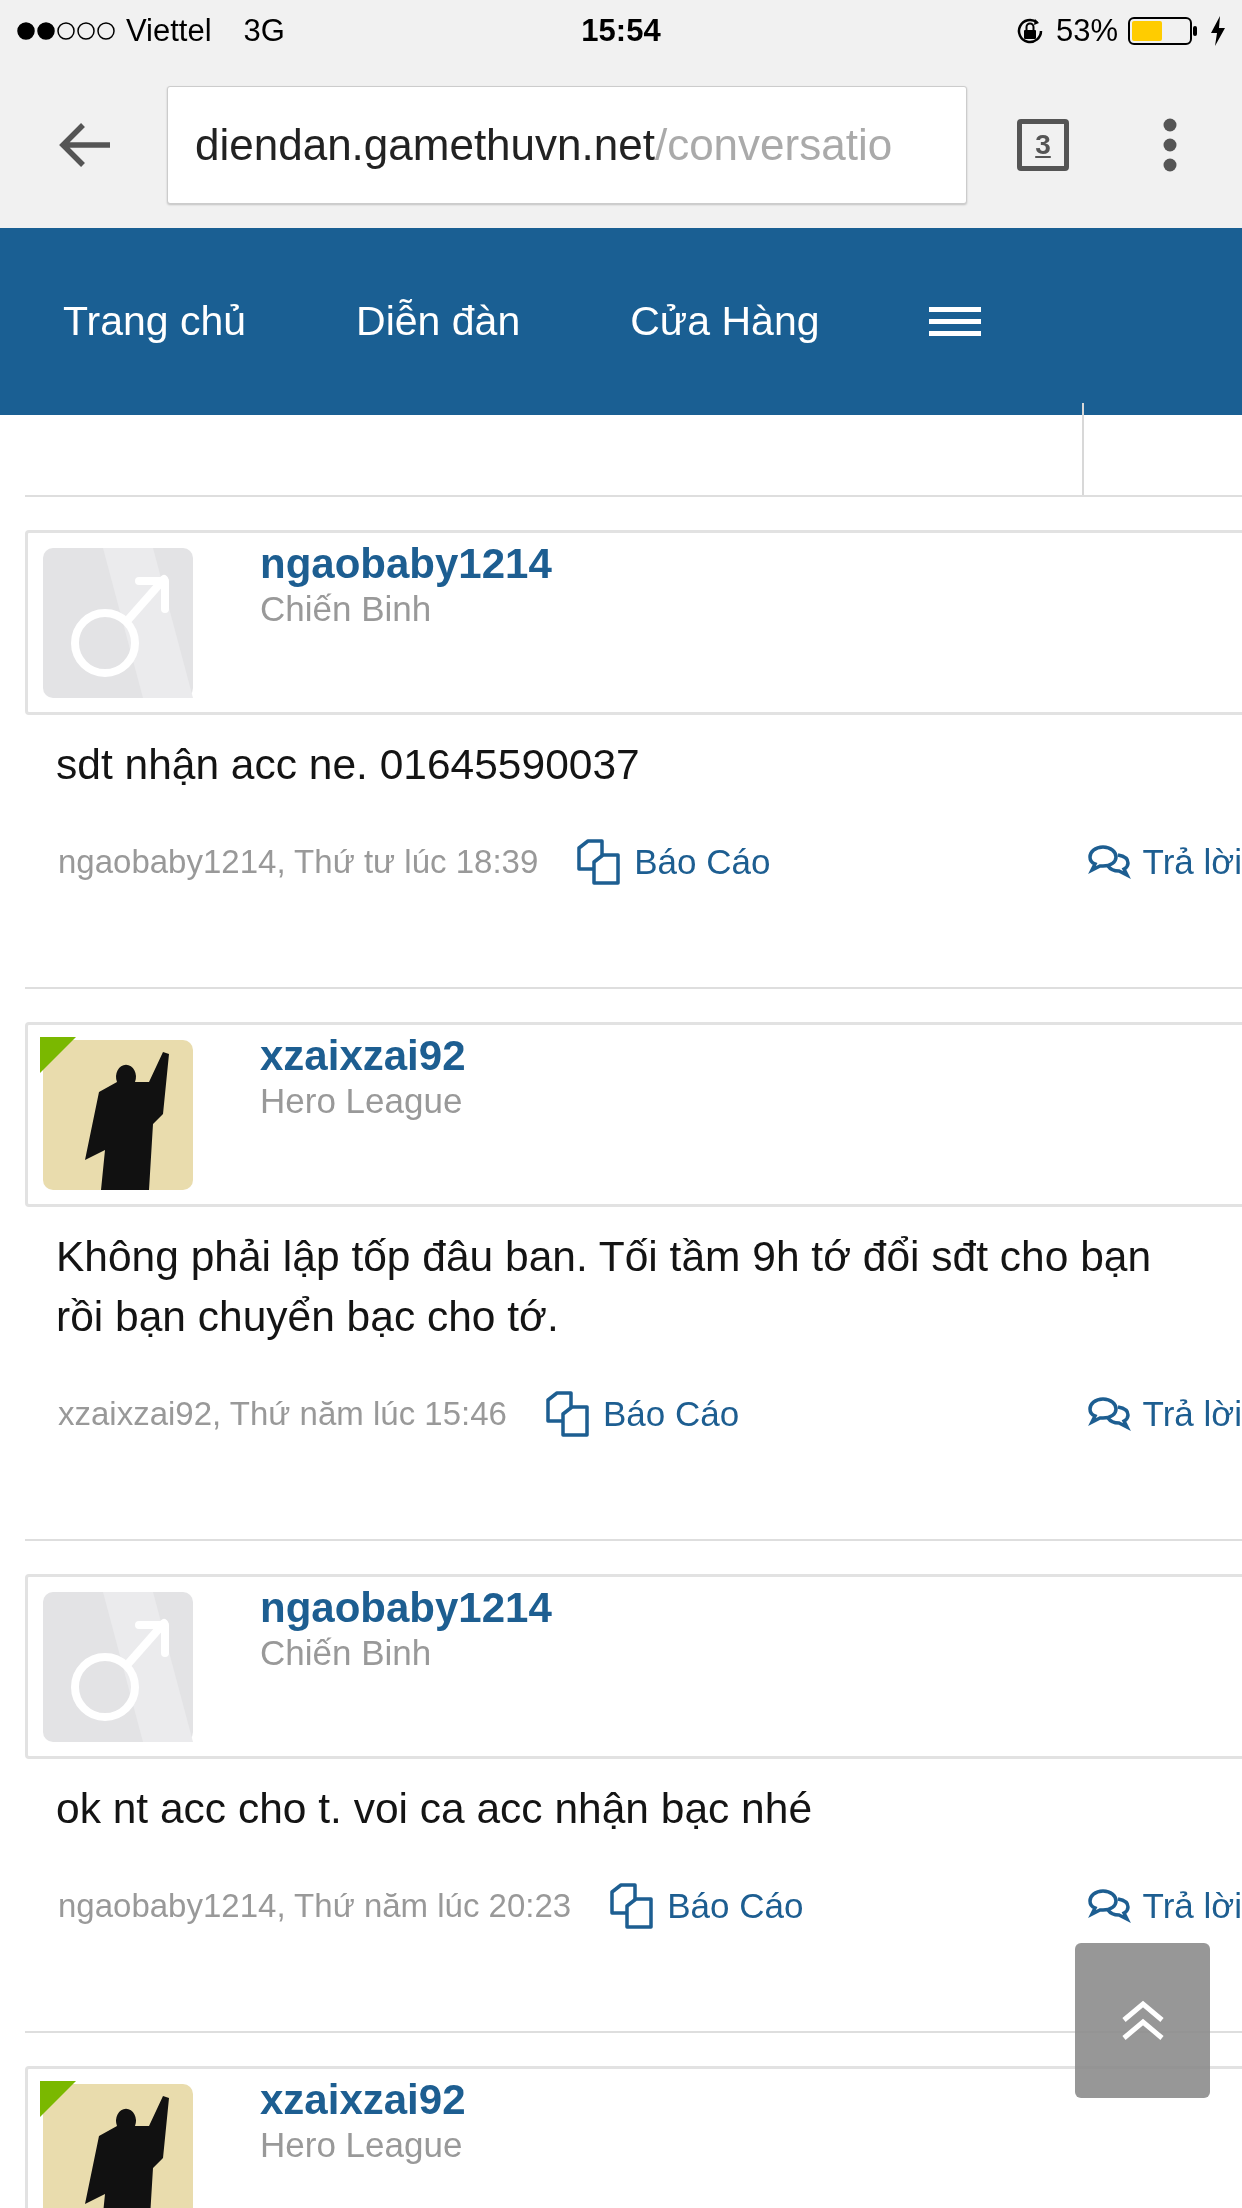 This screenshot has width=1242, height=2208. What do you see at coordinates (1043, 145) in the screenshot?
I see `tab-count-button: 3` at bounding box center [1043, 145].